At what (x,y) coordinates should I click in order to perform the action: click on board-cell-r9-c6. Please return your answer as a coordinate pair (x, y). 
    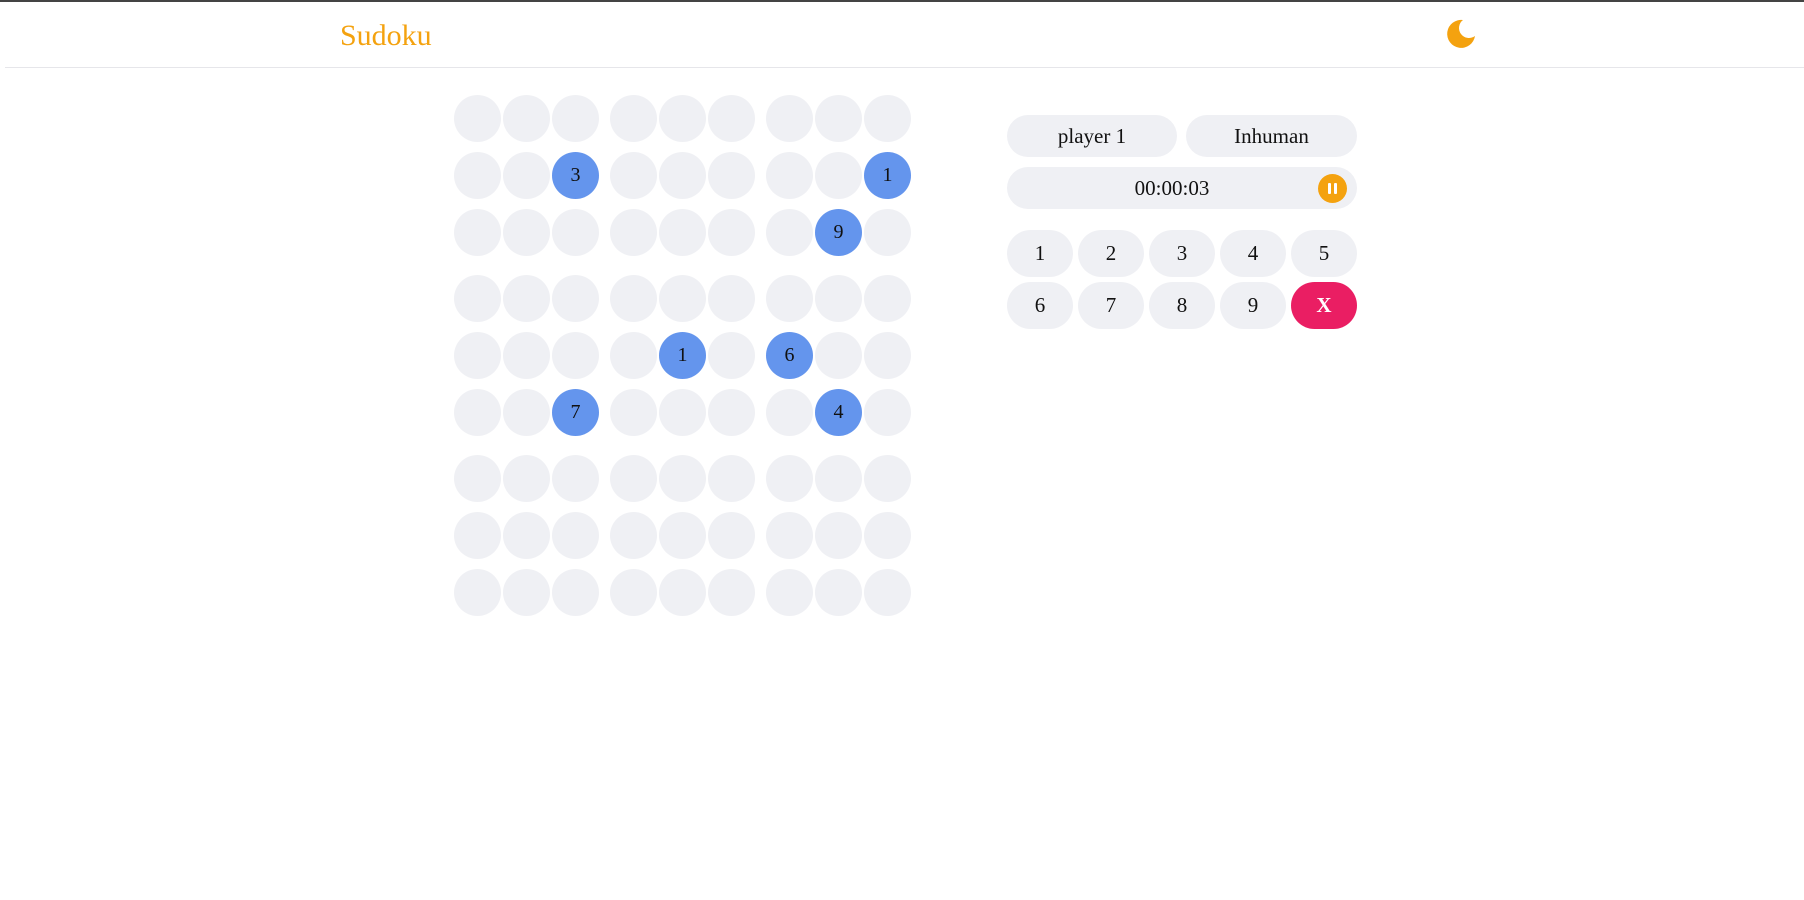
    Looking at the image, I should click on (731, 592).